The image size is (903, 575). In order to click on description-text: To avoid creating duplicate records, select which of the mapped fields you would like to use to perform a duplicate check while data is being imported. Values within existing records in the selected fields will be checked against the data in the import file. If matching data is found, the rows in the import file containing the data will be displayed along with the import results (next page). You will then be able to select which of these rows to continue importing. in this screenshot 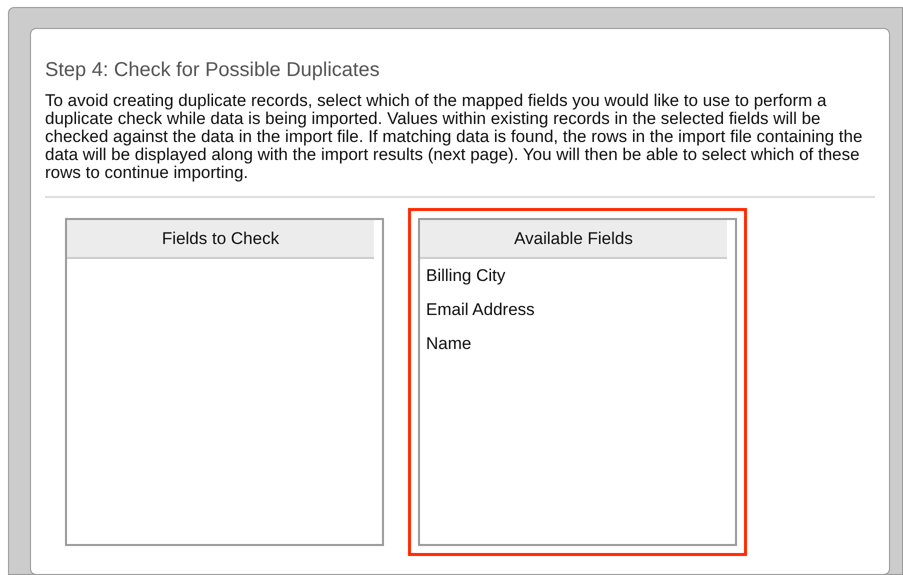, I will do `click(454, 137)`.